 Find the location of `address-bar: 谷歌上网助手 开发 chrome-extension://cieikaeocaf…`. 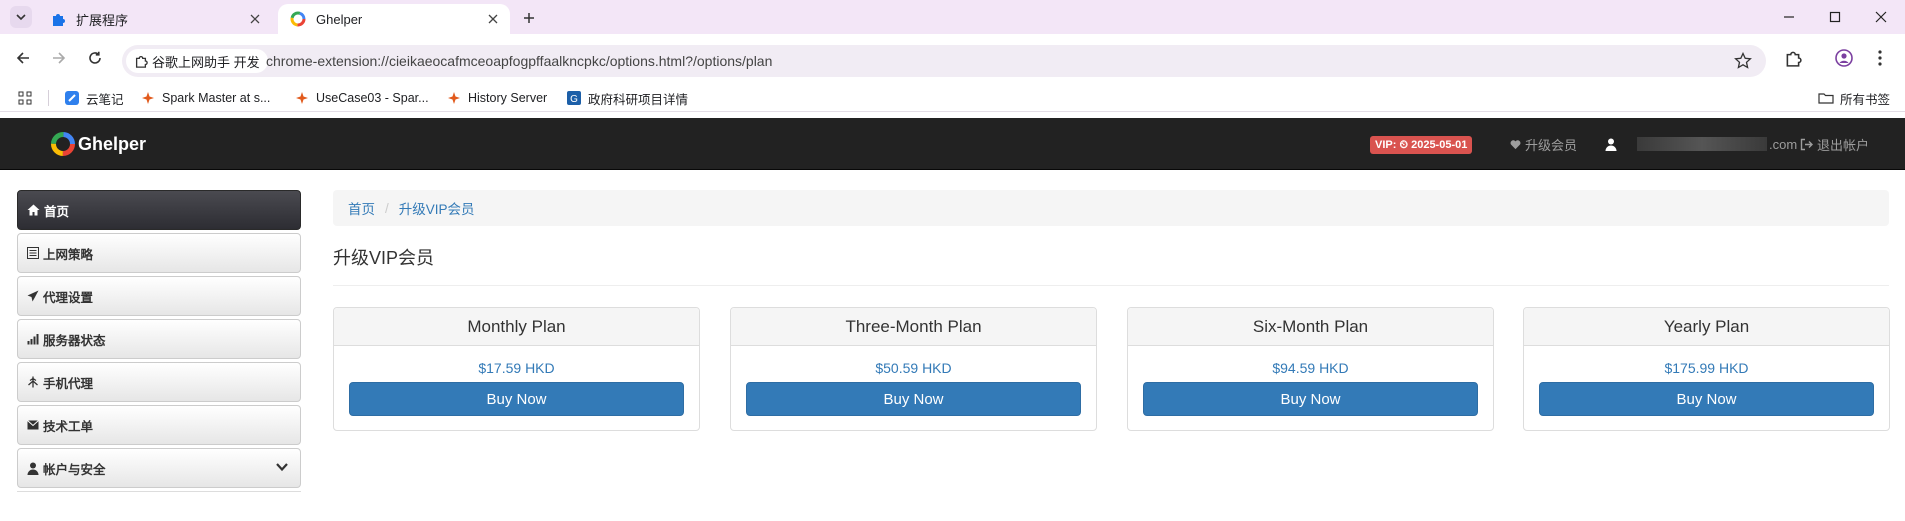

address-bar: 谷歌上网助手 开发 chrome-extension://cieikaeocaf… is located at coordinates (944, 61).